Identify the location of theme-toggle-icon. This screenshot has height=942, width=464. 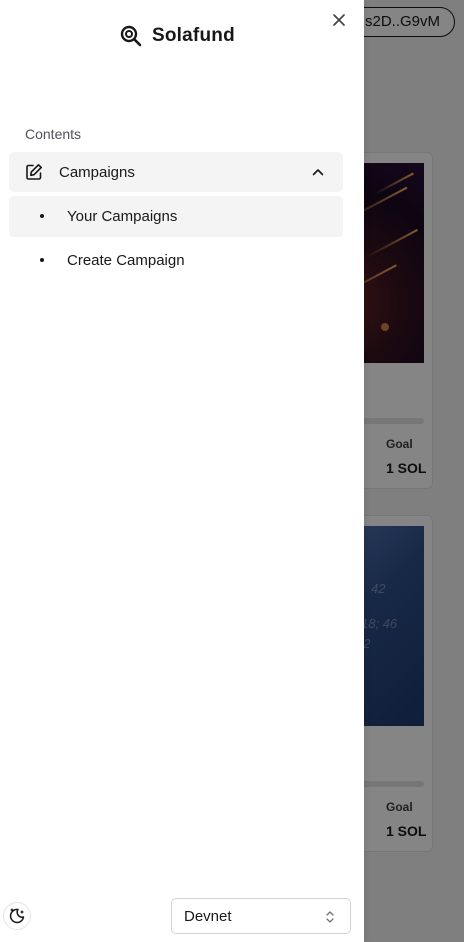
(17, 916).